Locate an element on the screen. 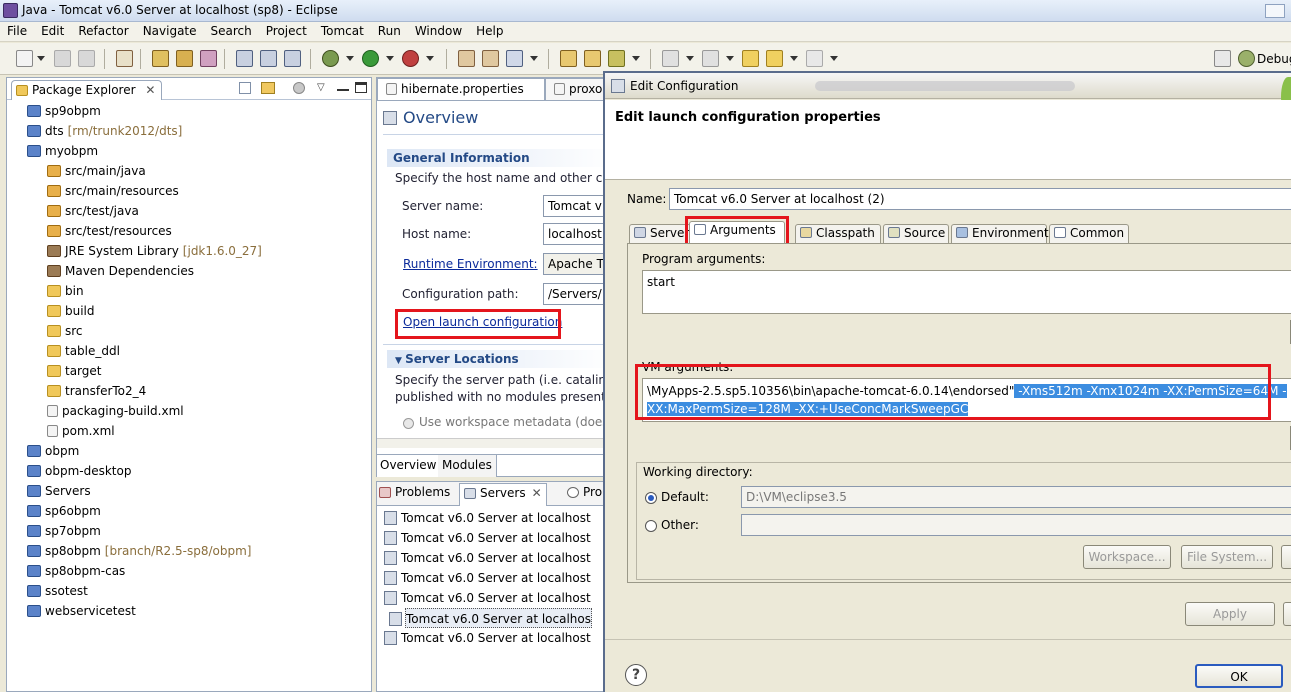 Image resolution: width=1291 pixels, height=692 pixels. maximize-view-icon is located at coordinates (361, 87).